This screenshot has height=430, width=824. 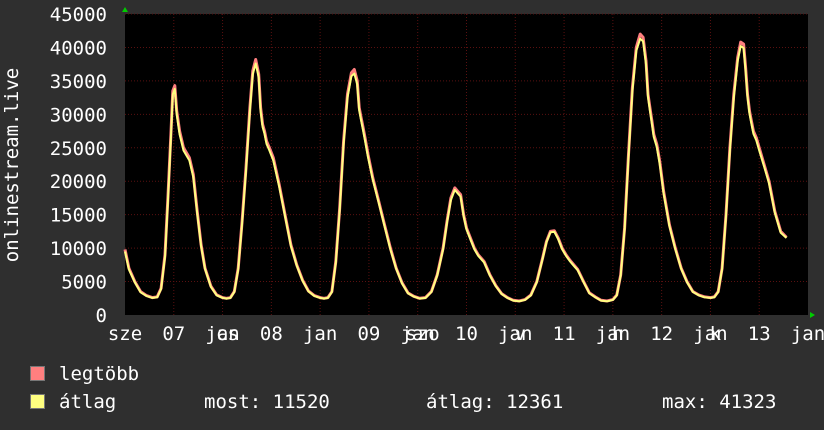 What do you see at coordinates (125, 334) in the screenshot?
I see `x-tick-label: sze` at bounding box center [125, 334].